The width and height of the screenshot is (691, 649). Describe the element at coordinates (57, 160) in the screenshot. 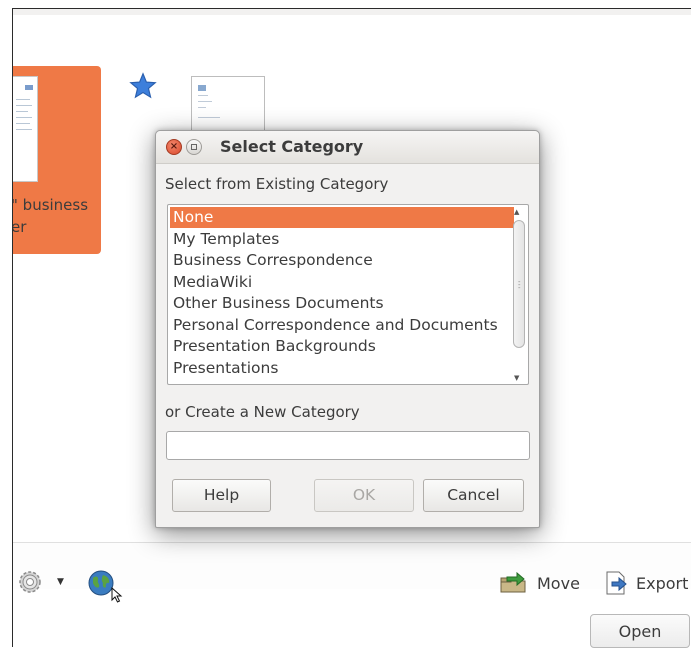

I see `template-tile-selected: " business er` at that location.